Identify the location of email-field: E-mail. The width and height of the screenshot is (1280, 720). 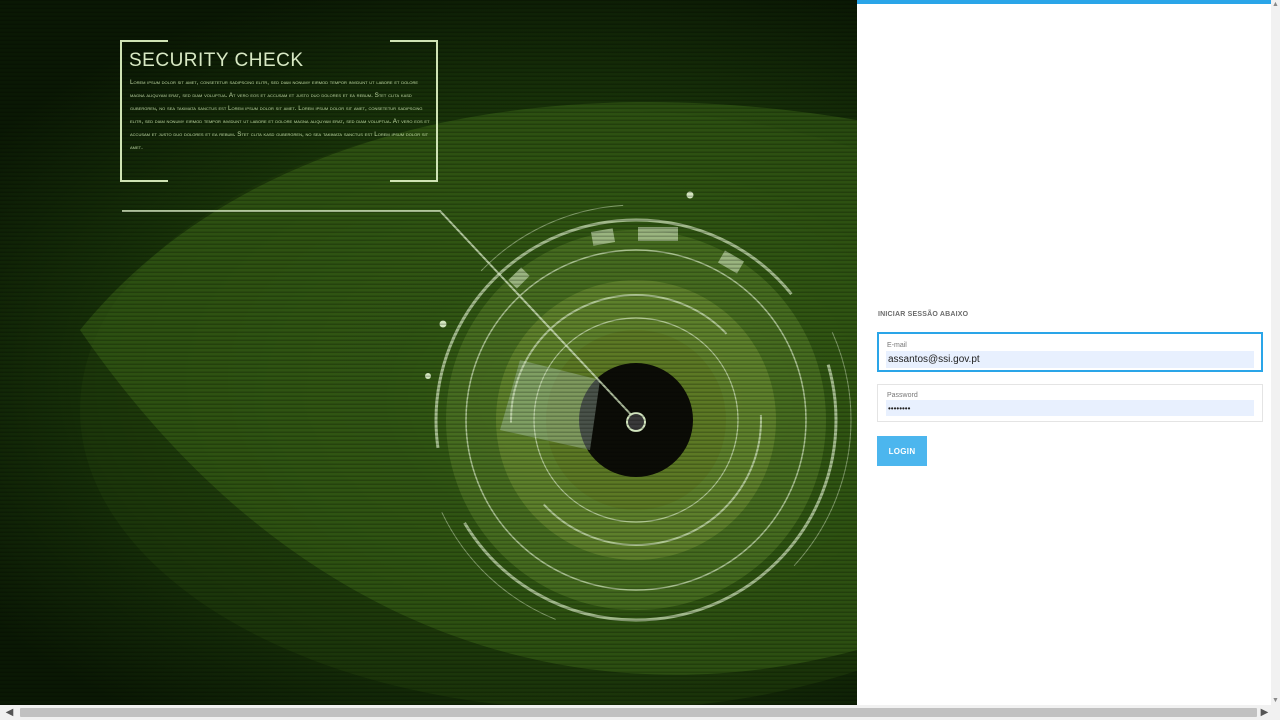
(1070, 352).